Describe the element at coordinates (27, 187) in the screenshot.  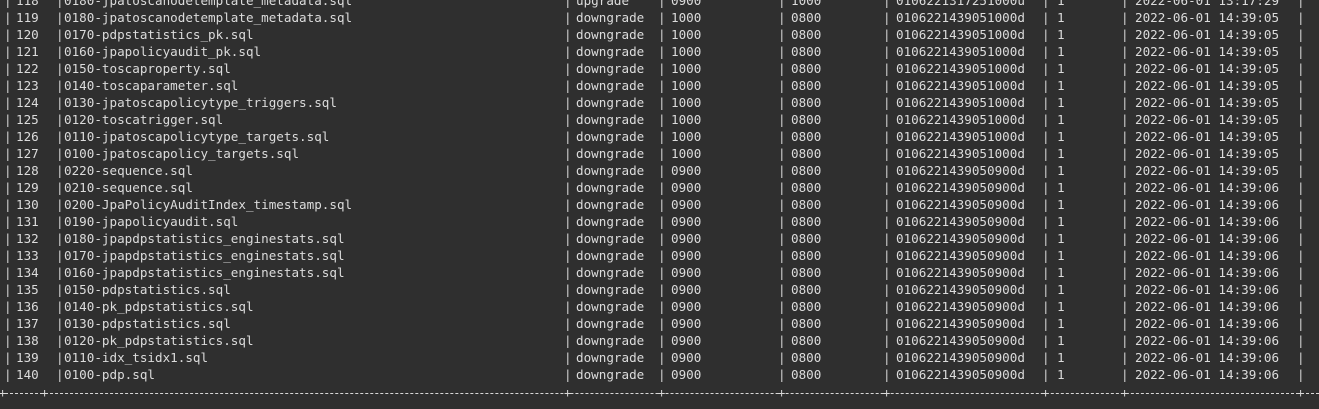
I see `cell-id: 129` at that location.